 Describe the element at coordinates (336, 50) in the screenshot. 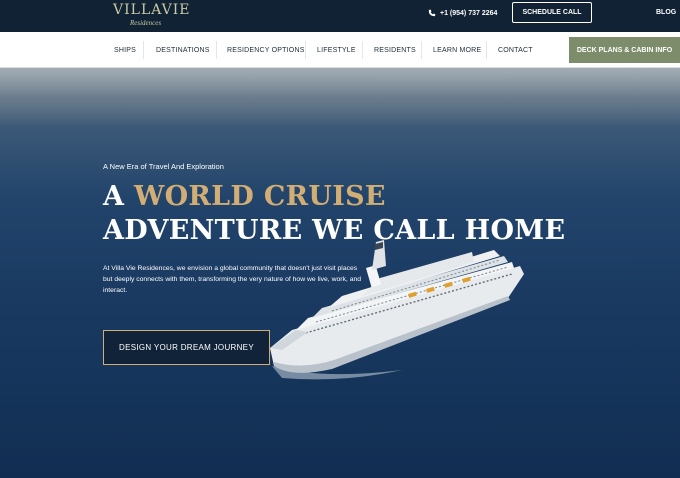

I see `nav-item-lifestyle: LIFESTYLE` at that location.